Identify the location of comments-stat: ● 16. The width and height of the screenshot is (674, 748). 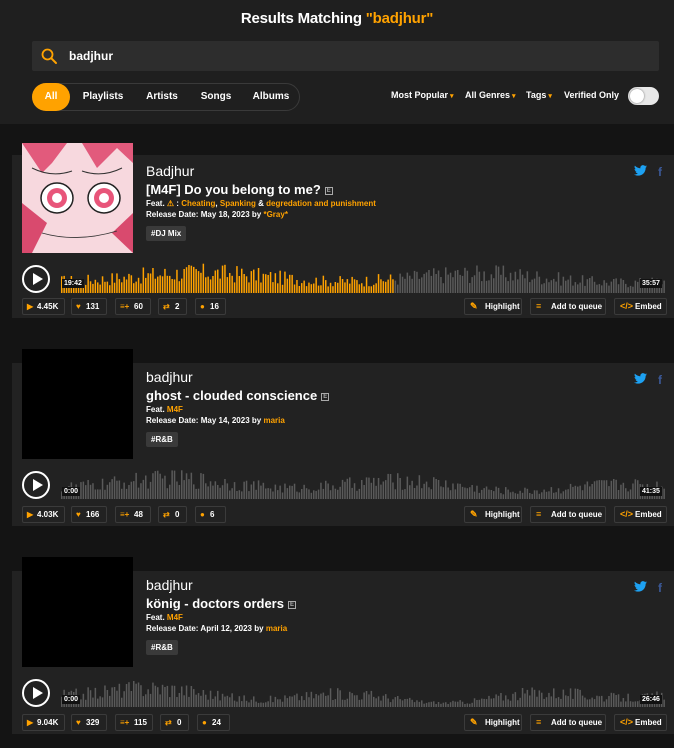
(210, 306).